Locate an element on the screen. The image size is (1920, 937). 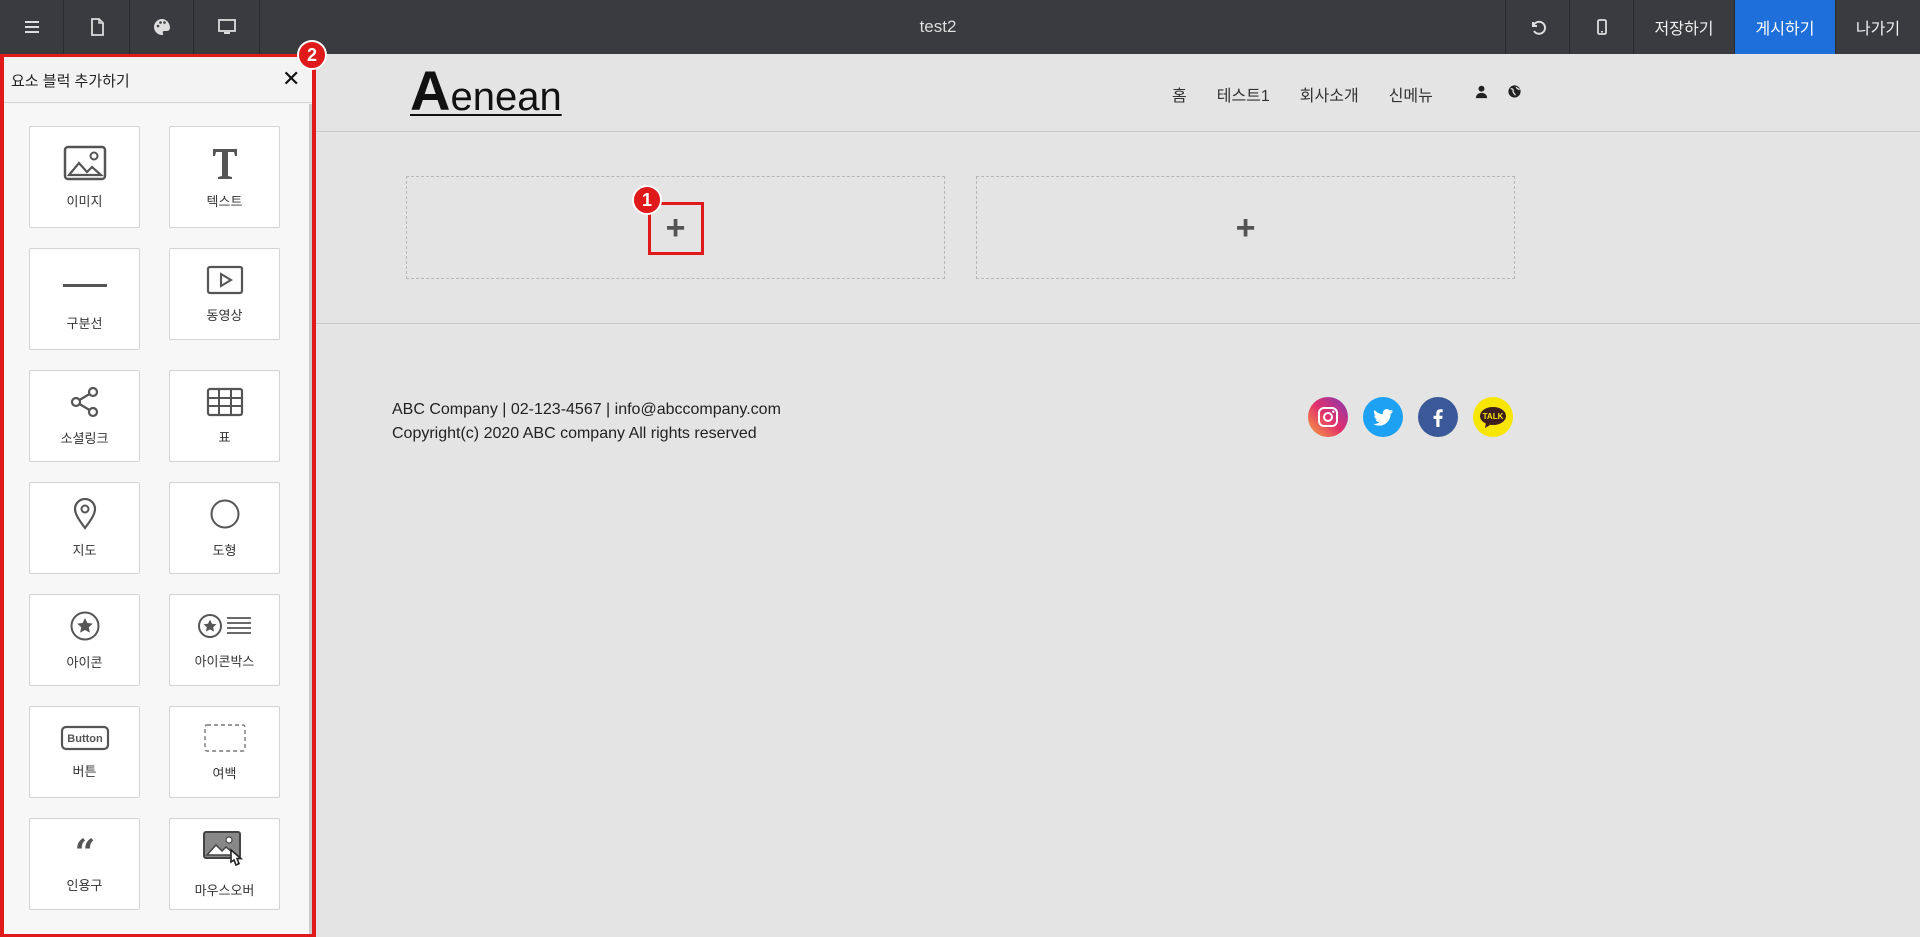
block-tile-image: 이미지 is located at coordinates (84, 177).